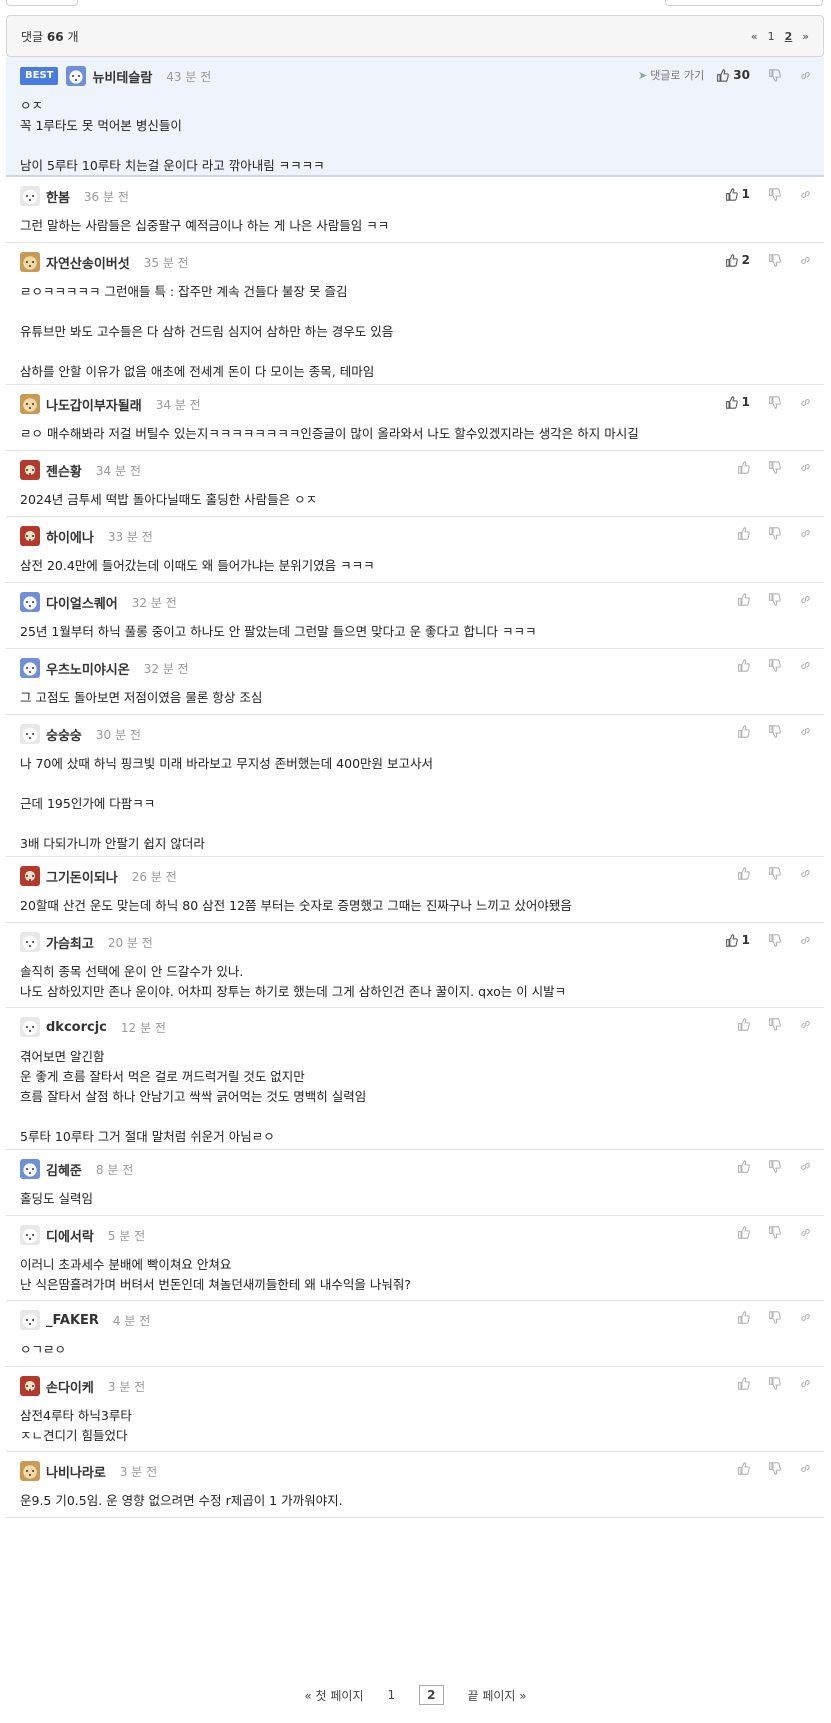 The image size is (831, 1723). What do you see at coordinates (671, 75) in the screenshot?
I see `go-to-reply-link: ➤ 댓글로 가기` at bounding box center [671, 75].